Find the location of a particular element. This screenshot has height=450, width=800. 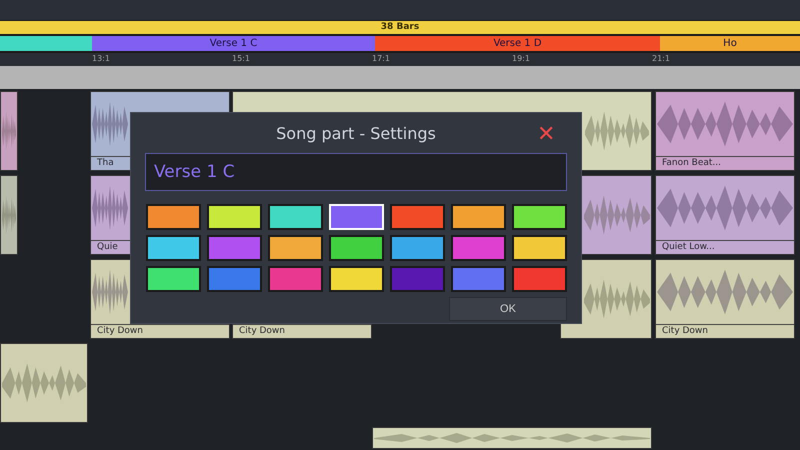

name-field: Verse 1 C is located at coordinates (356, 172).